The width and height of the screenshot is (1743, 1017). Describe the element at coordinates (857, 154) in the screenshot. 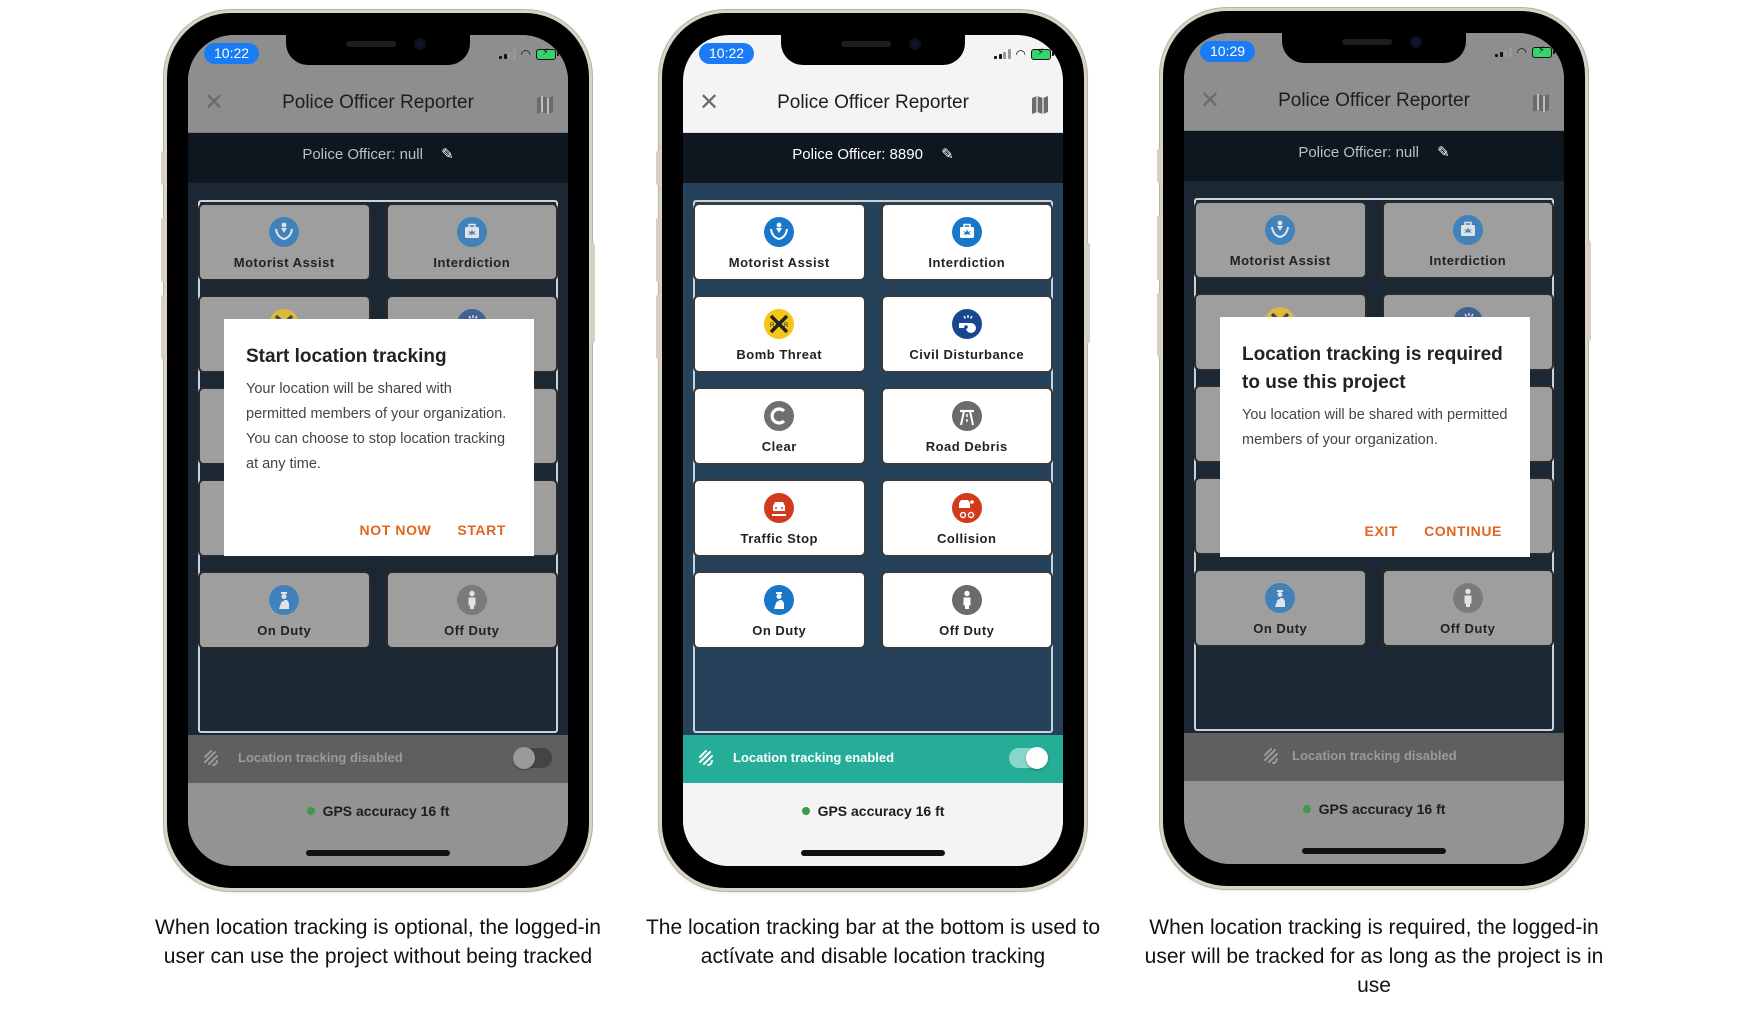

I see `officer-label: Police Officer: 8890` at that location.